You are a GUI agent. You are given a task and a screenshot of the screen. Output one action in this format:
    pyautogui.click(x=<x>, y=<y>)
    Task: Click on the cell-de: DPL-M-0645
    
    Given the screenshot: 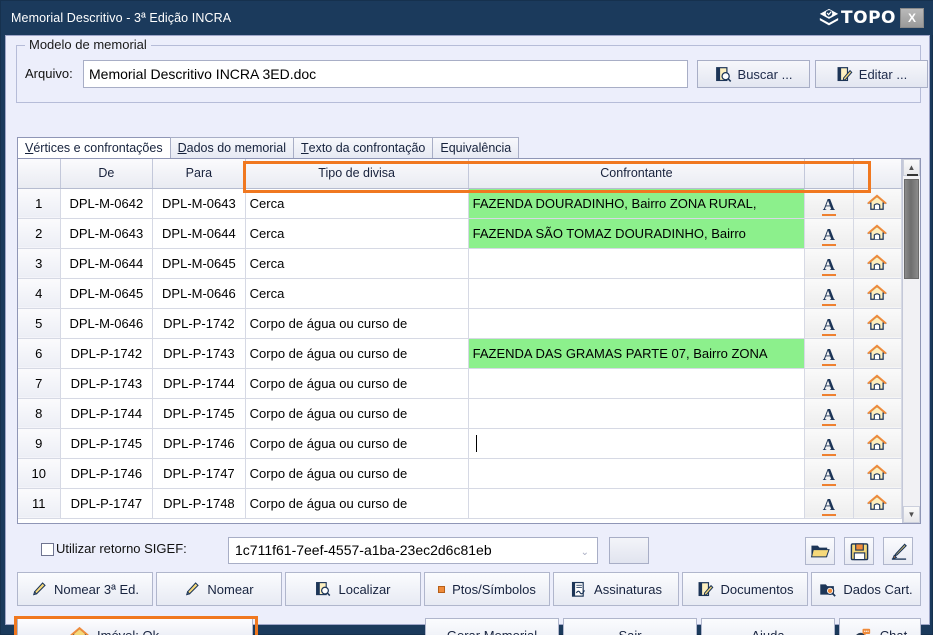 What is the action you would take?
    pyautogui.click(x=107, y=293)
    